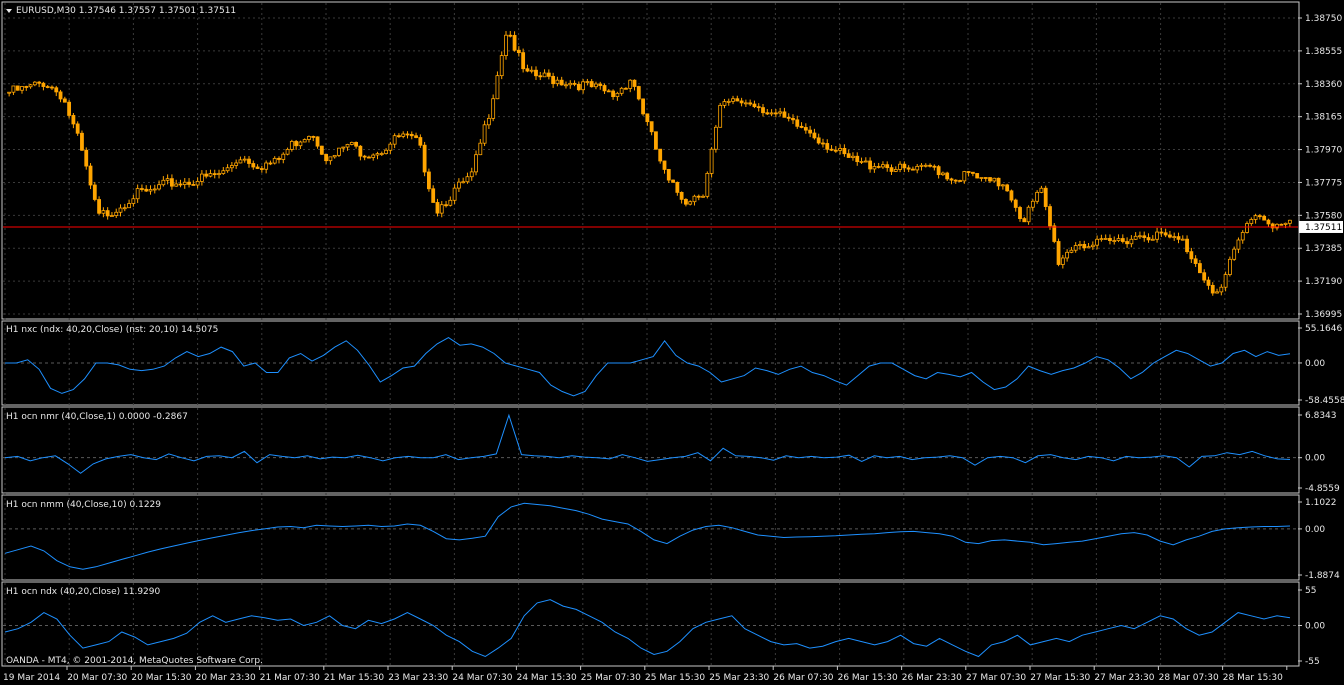 This screenshot has width=1344, height=685. Describe the element at coordinates (1323, 19) in the screenshot. I see `y-tick-label: 1.38750` at that location.